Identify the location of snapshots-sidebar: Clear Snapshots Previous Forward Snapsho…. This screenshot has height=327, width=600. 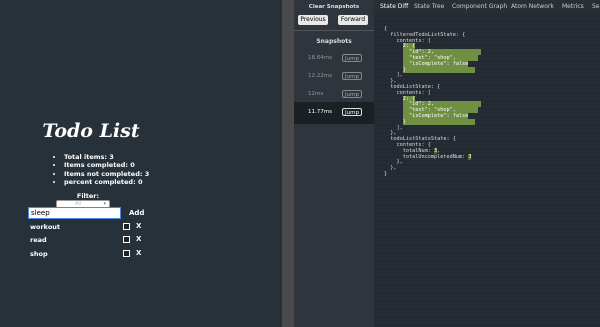
(334, 163).